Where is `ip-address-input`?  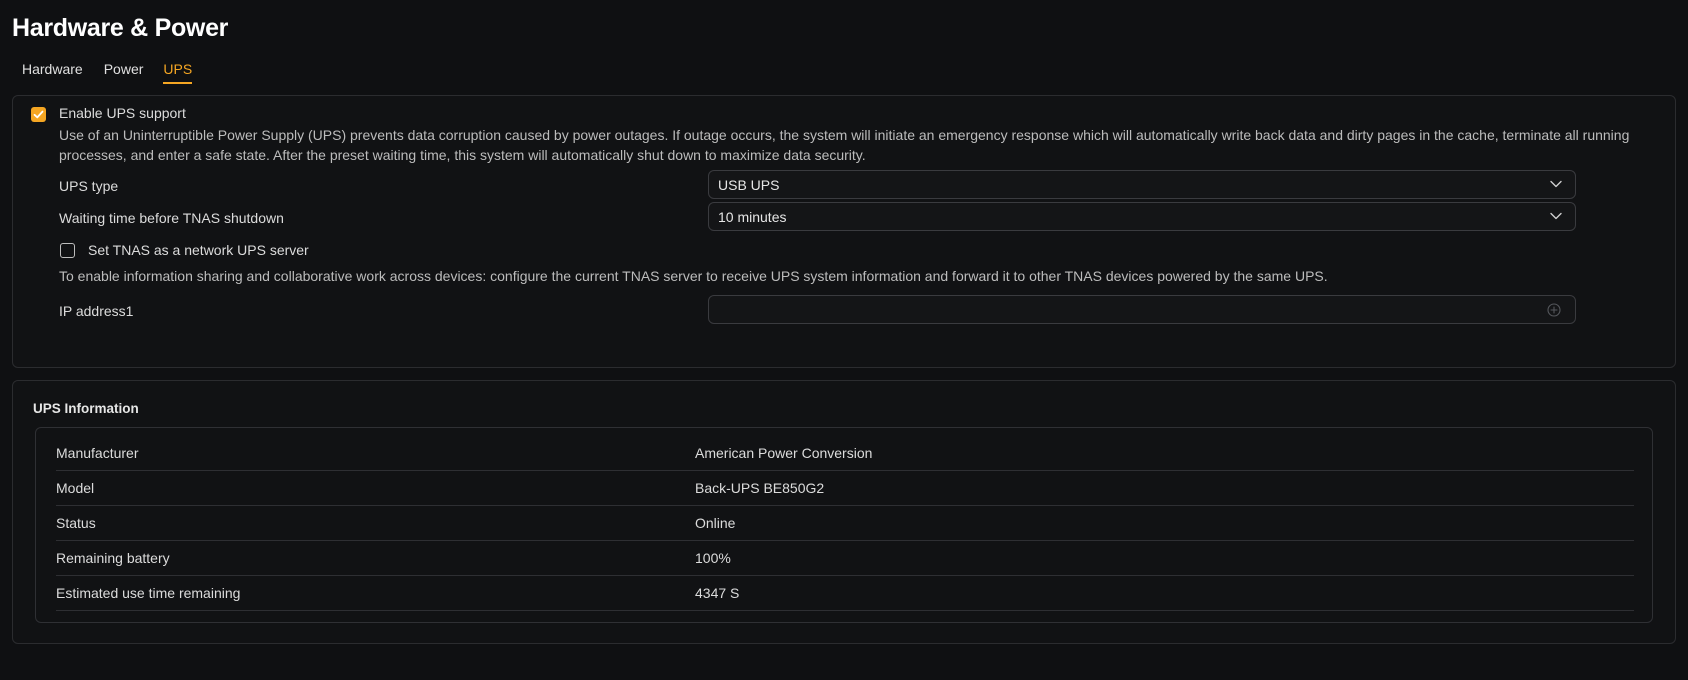
ip-address-input is located at coordinates (1117, 310).